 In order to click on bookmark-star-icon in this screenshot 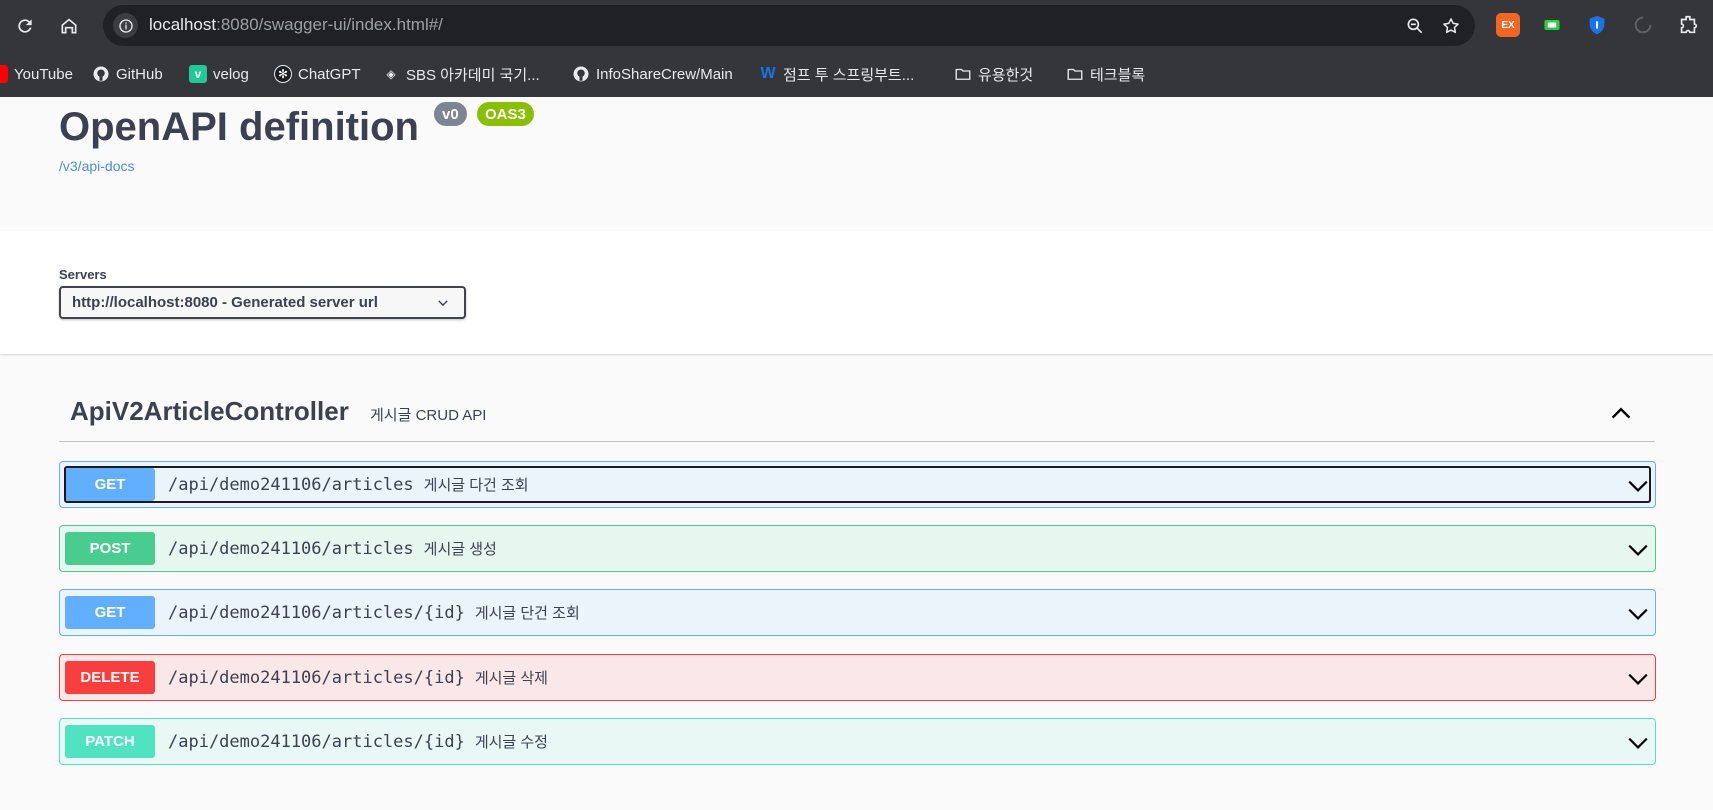, I will do `click(1451, 26)`.